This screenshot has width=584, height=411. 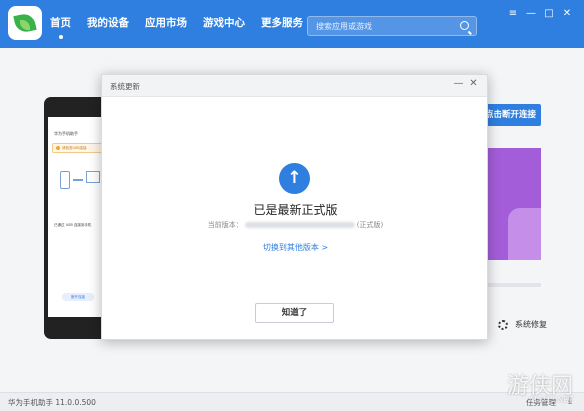 What do you see at coordinates (513, 13) in the screenshot?
I see `menu-icon: ≡` at bounding box center [513, 13].